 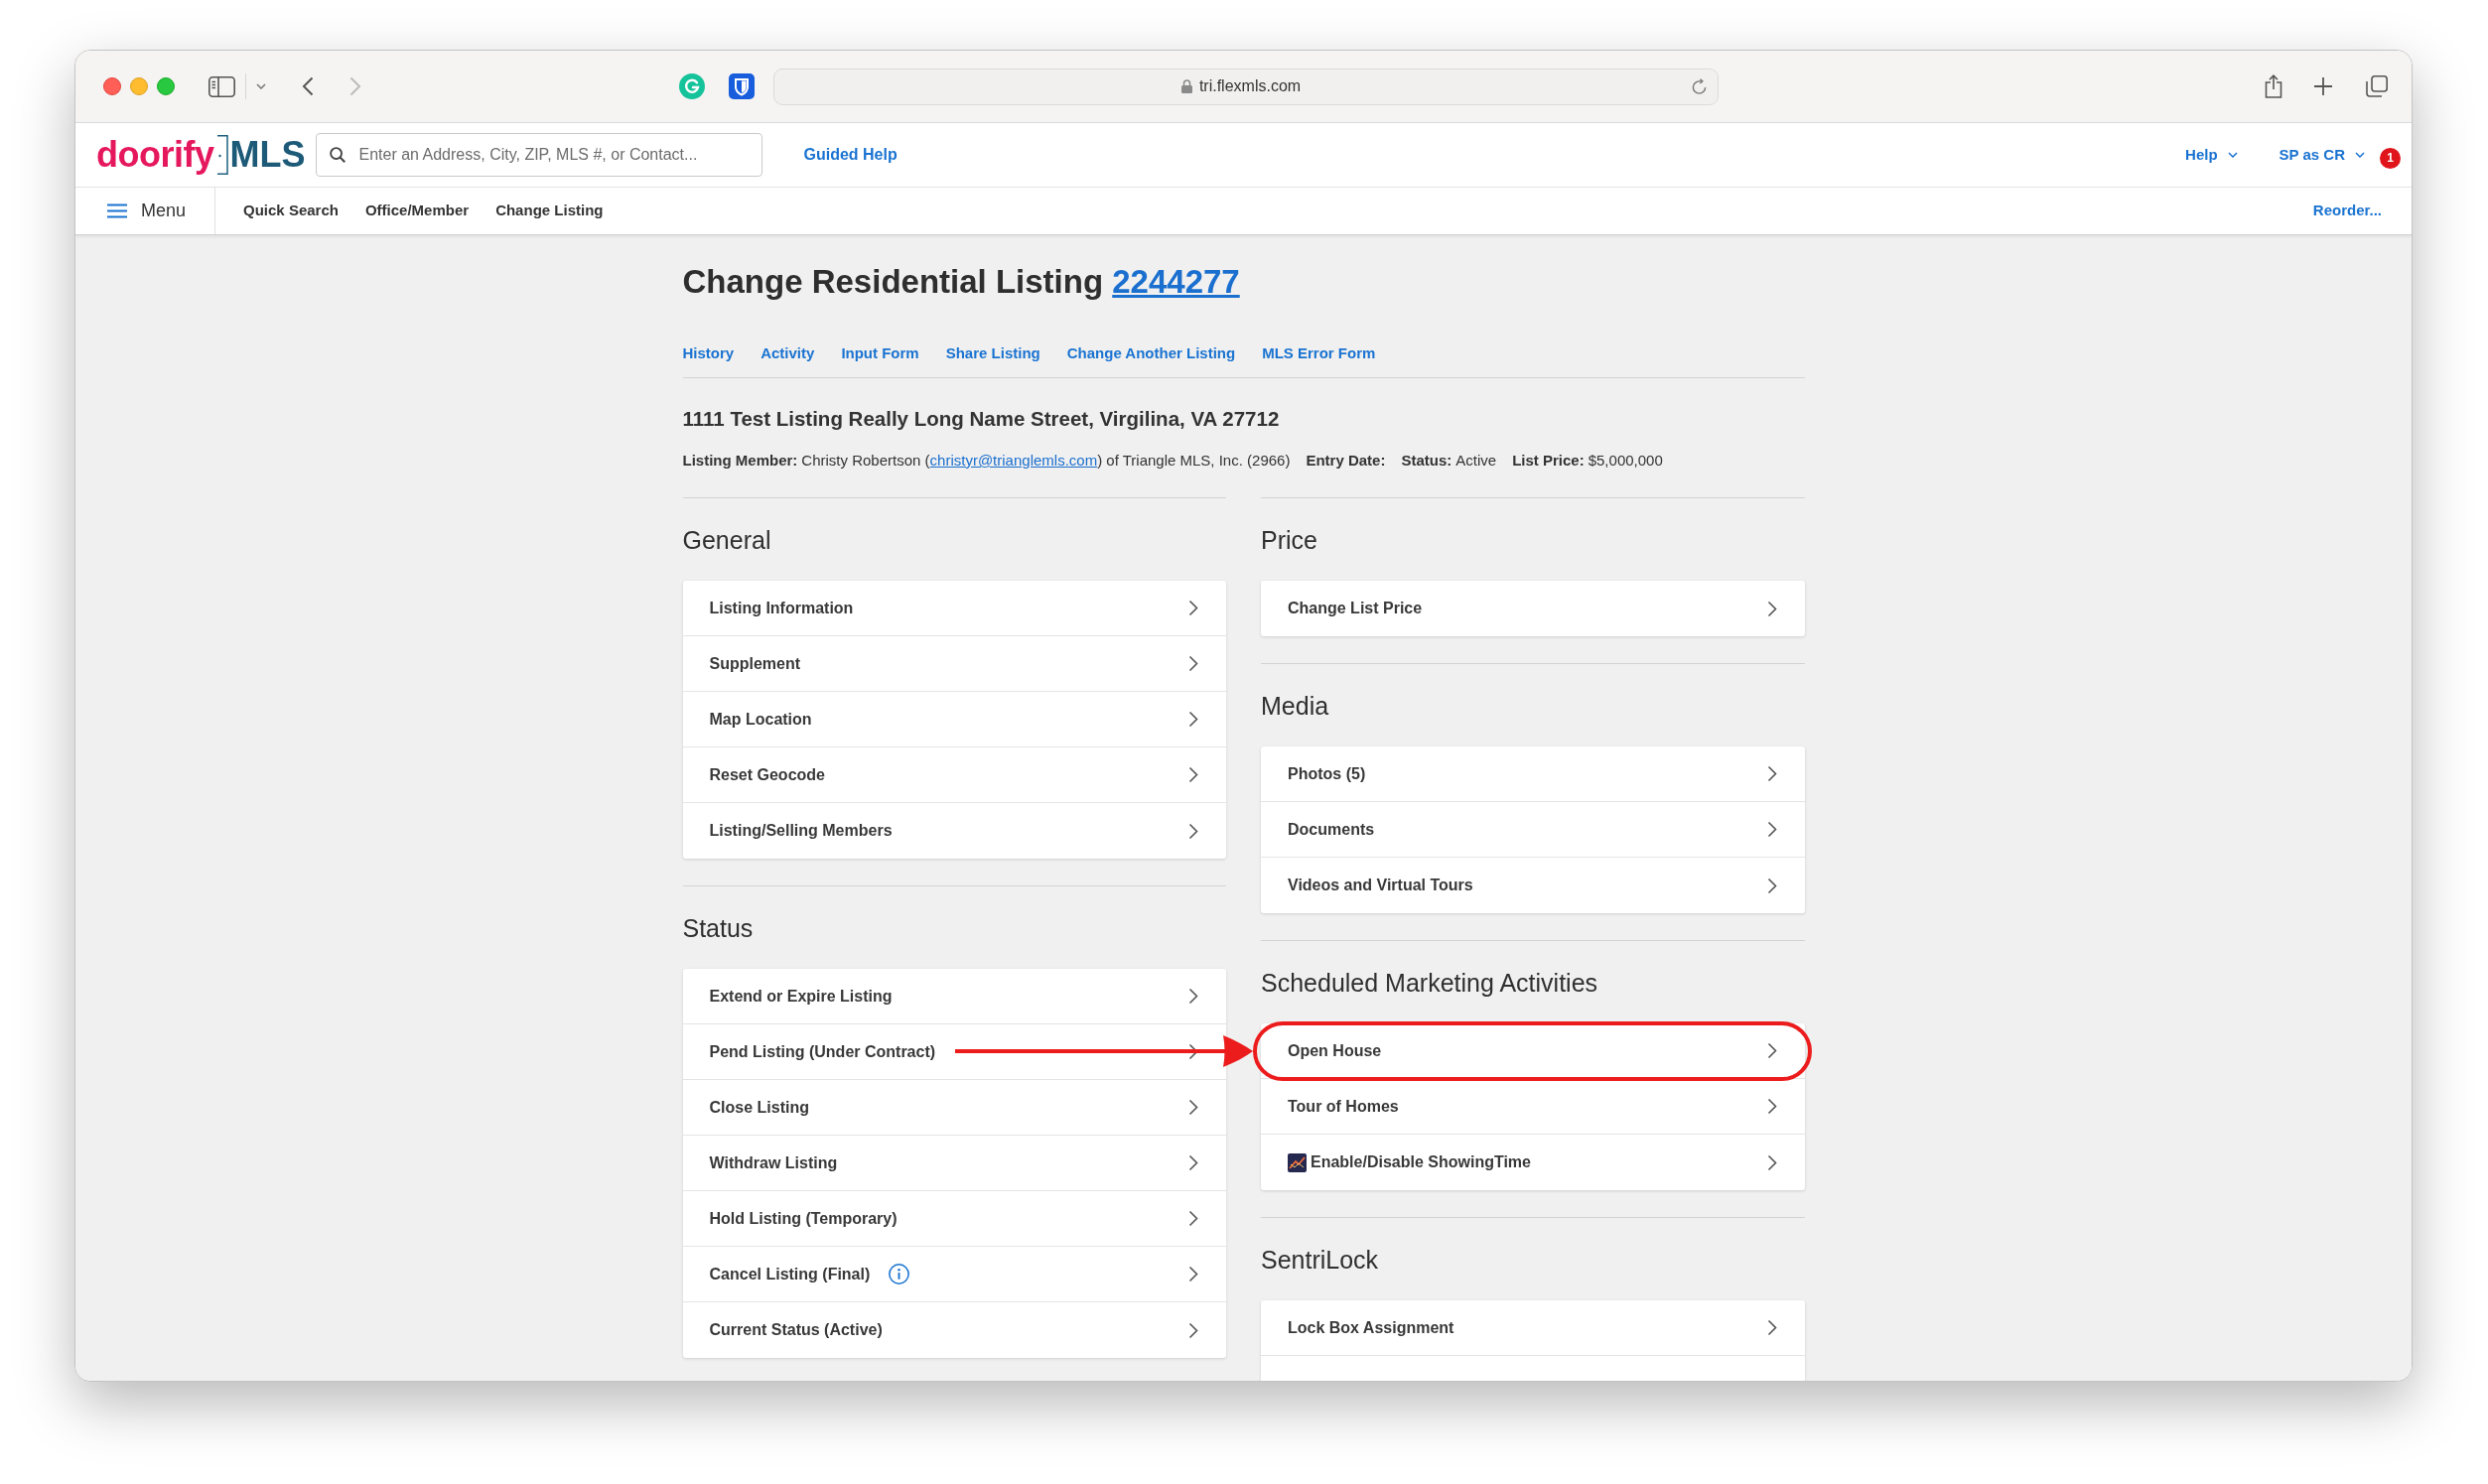 I want to click on field-label: Listing Member:, so click(x=740, y=461).